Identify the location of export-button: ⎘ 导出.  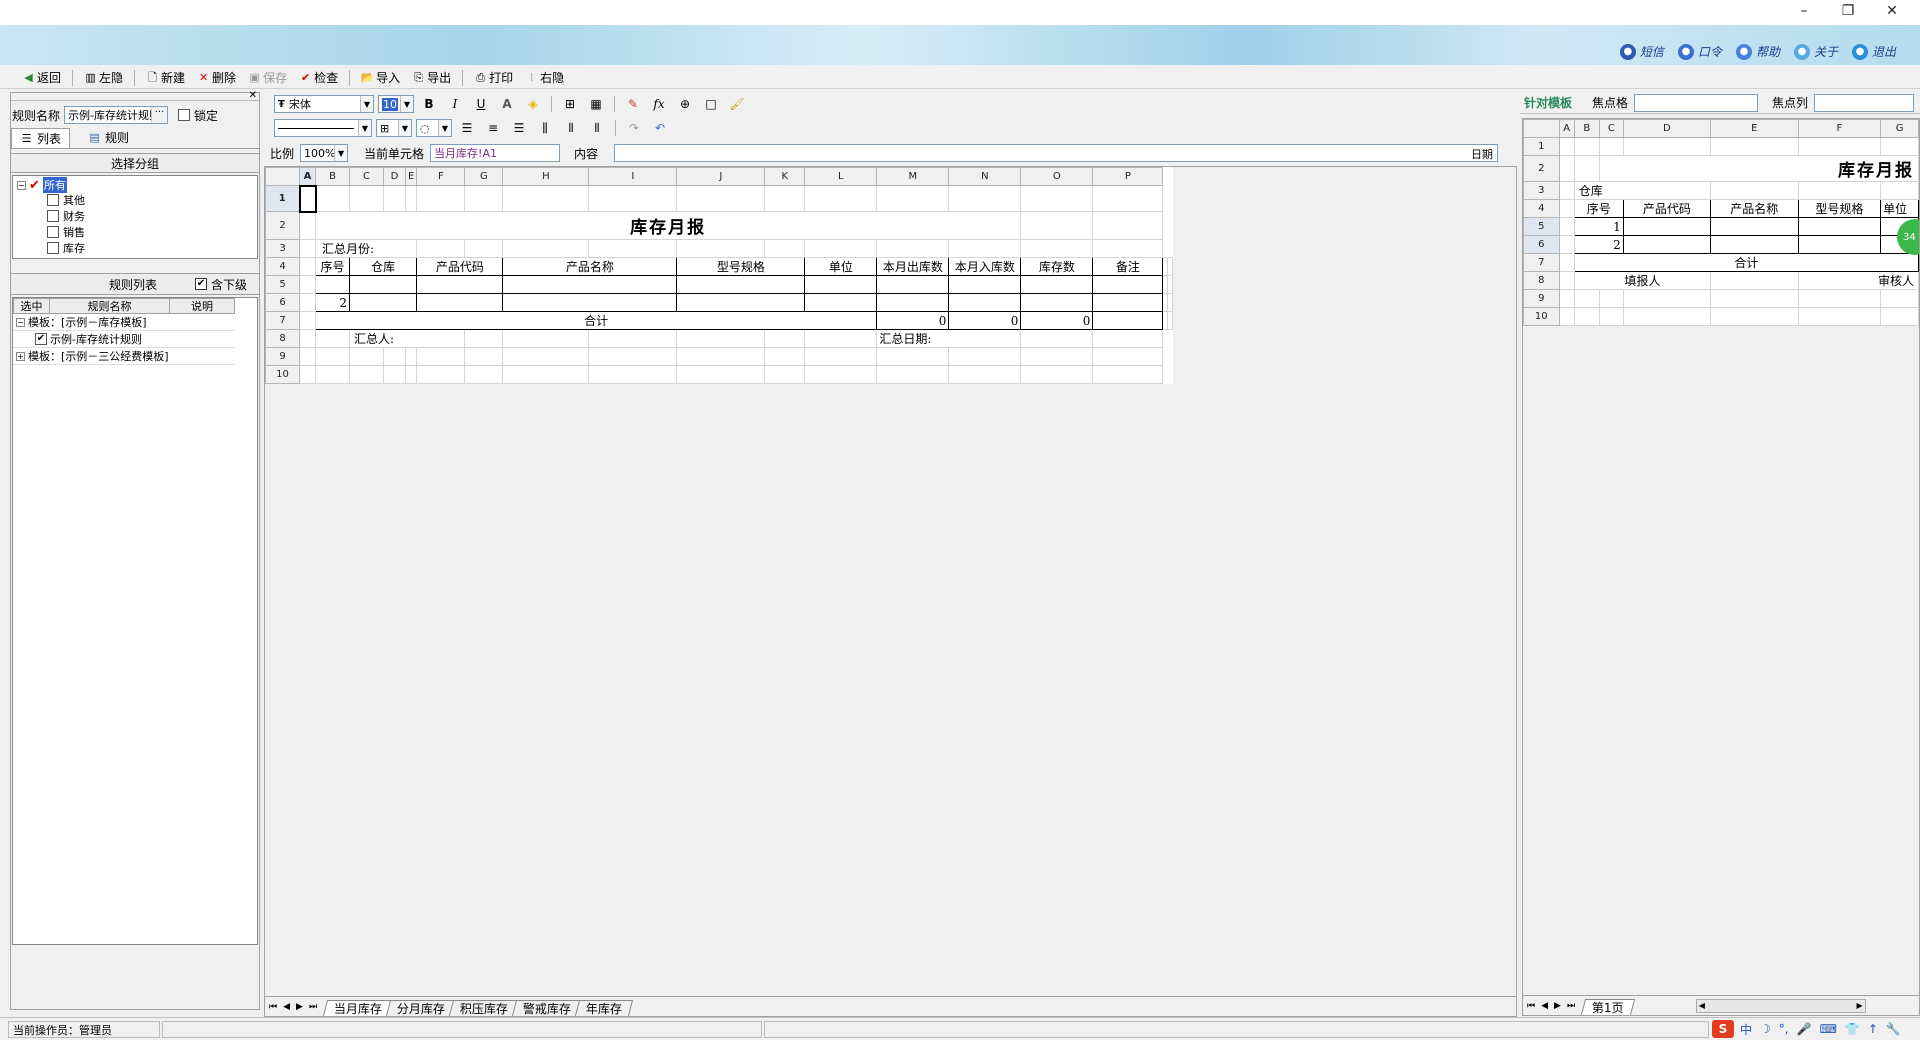
(431, 78).